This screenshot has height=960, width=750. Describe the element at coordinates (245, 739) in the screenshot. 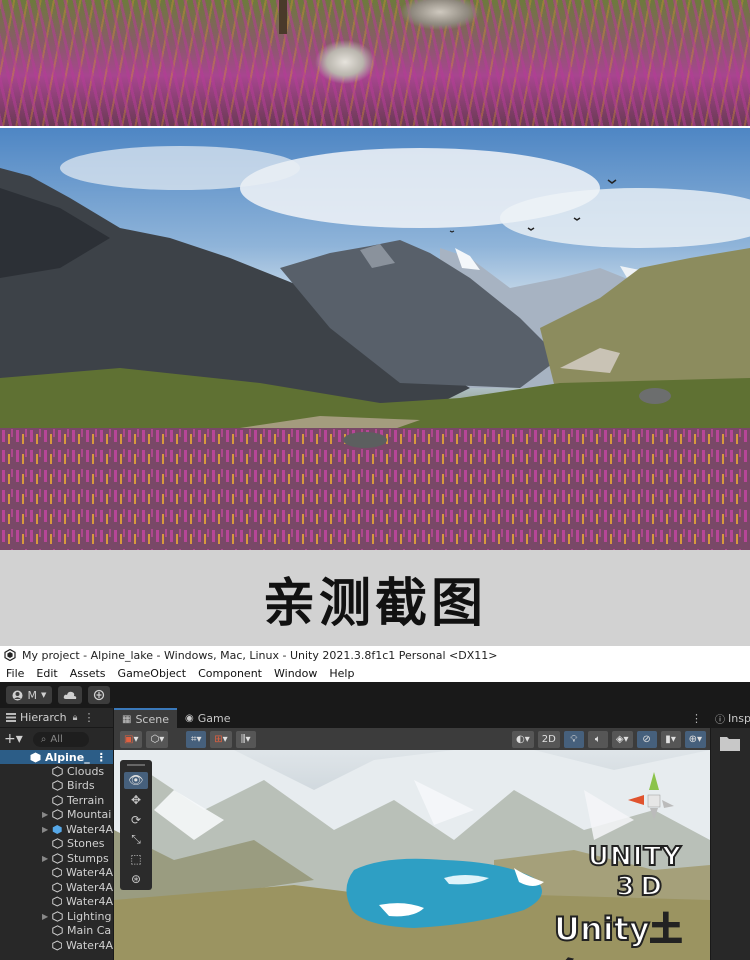

I see `increment-button: ⫼ ▾` at that location.